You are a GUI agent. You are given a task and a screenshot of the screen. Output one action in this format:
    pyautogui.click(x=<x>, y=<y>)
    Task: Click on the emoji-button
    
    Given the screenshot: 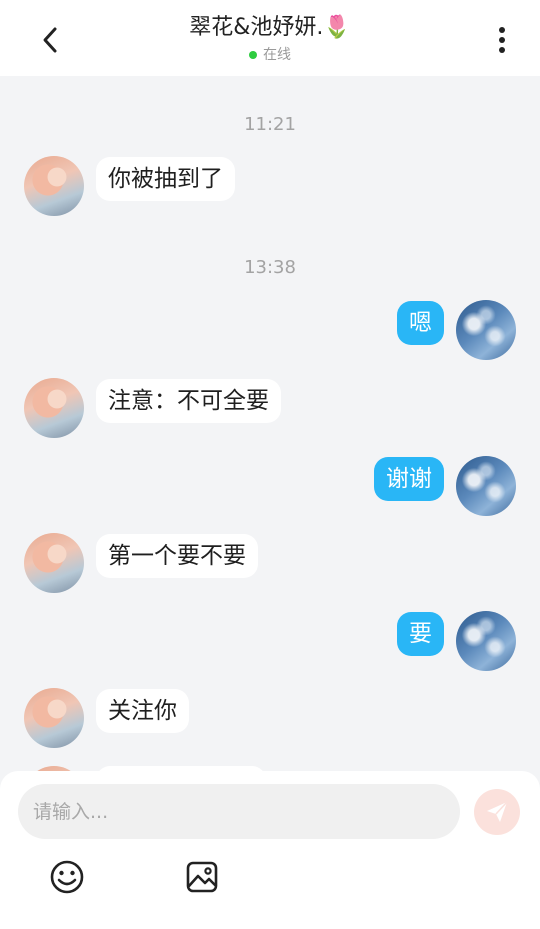 What is the action you would take?
    pyautogui.click(x=67, y=877)
    